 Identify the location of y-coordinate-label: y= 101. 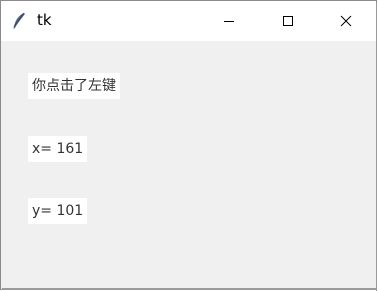
(58, 211).